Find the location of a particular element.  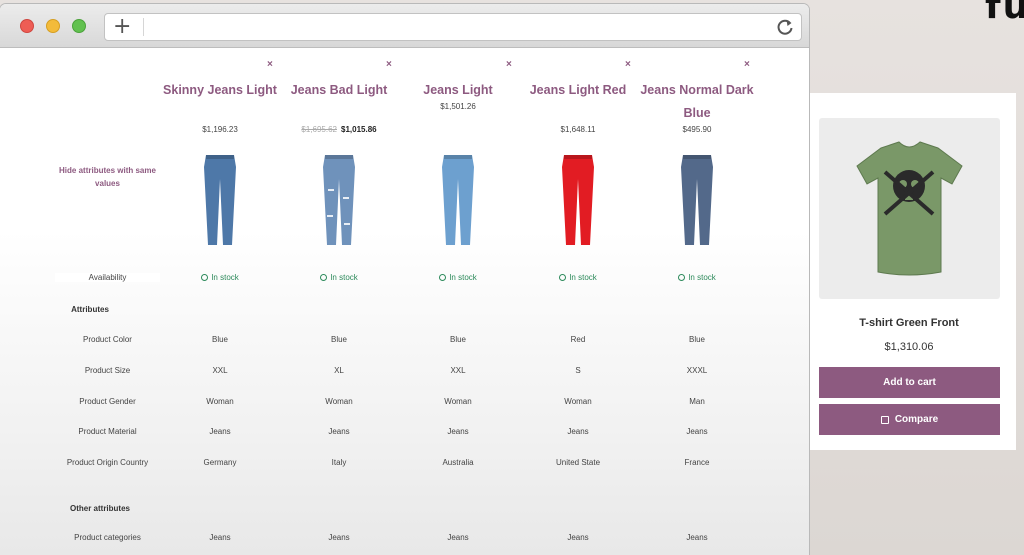

product-price: $1,196.23 is located at coordinates (220, 129).